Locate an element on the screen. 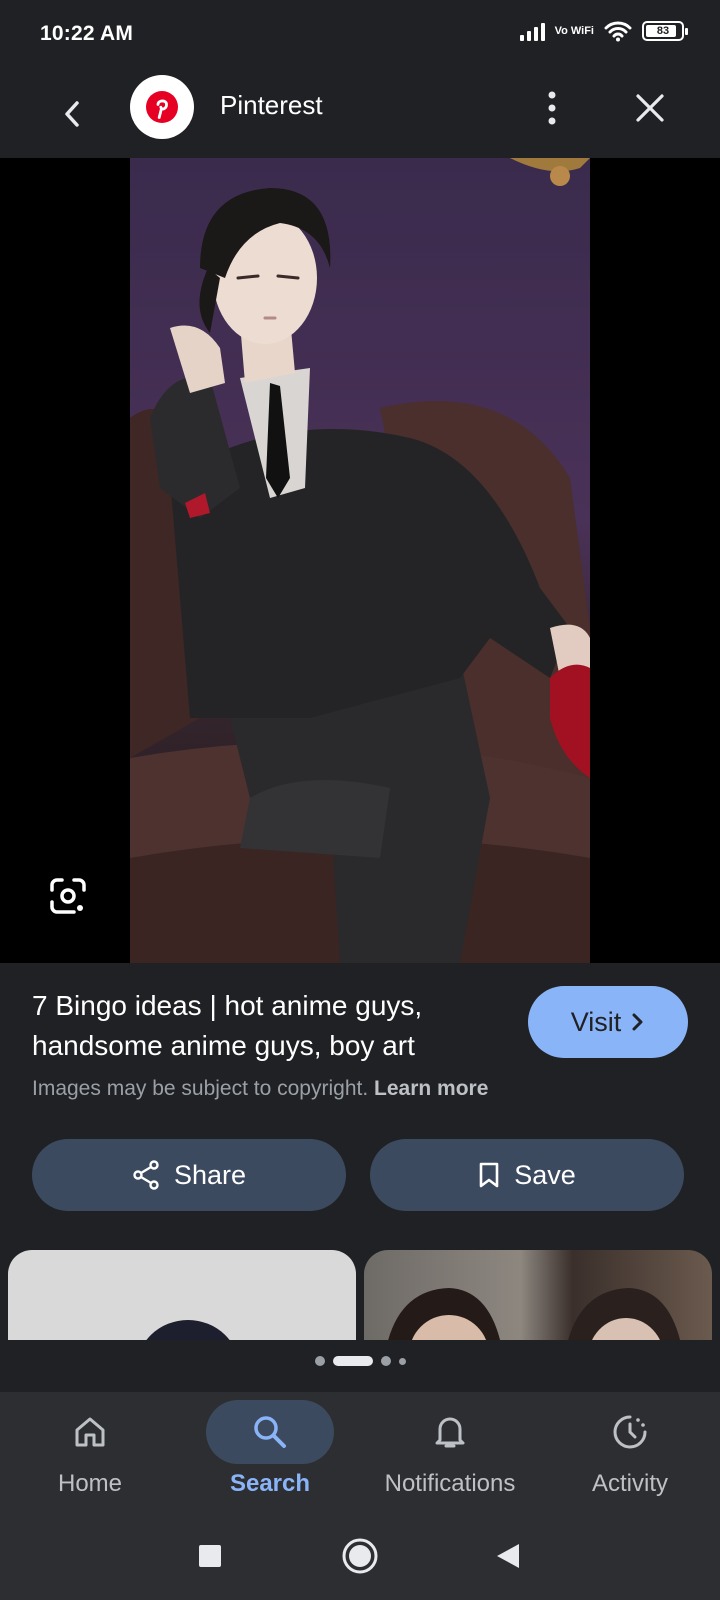  close-button is located at coordinates (650, 108).